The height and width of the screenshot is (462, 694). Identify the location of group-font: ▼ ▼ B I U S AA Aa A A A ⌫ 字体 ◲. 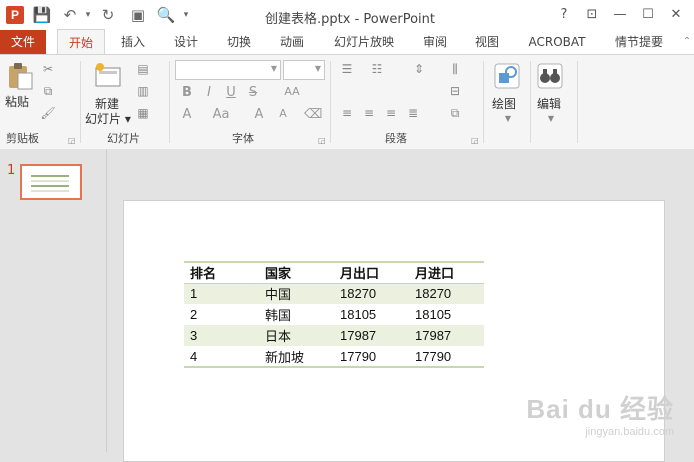
(250, 102).